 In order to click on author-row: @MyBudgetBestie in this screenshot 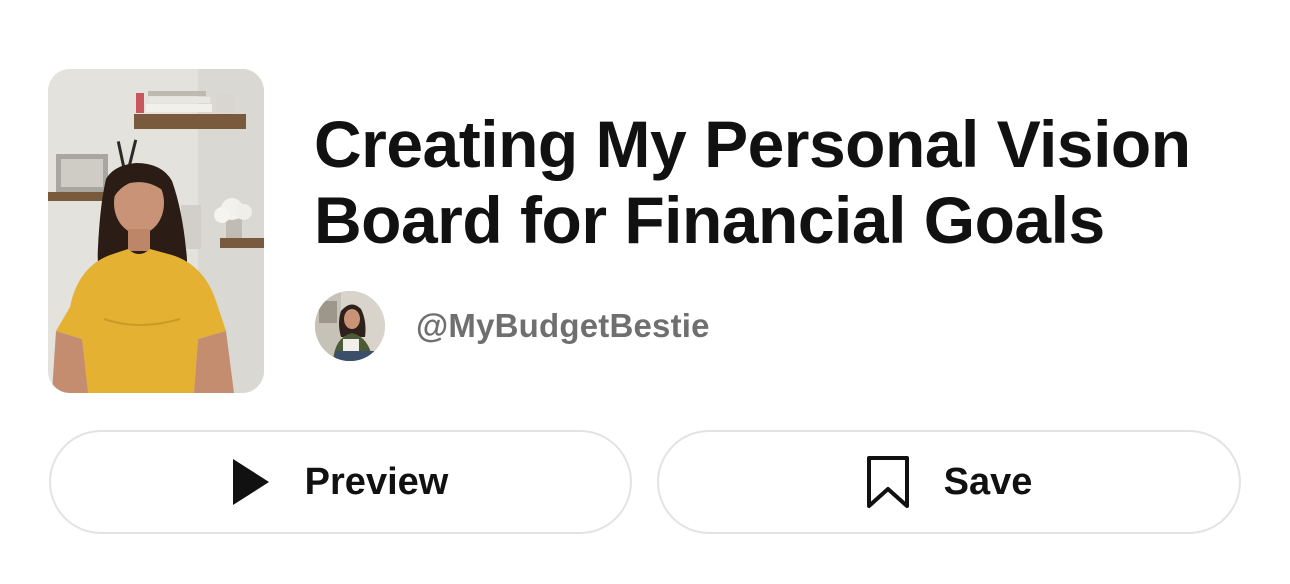, I will do `click(512, 326)`.